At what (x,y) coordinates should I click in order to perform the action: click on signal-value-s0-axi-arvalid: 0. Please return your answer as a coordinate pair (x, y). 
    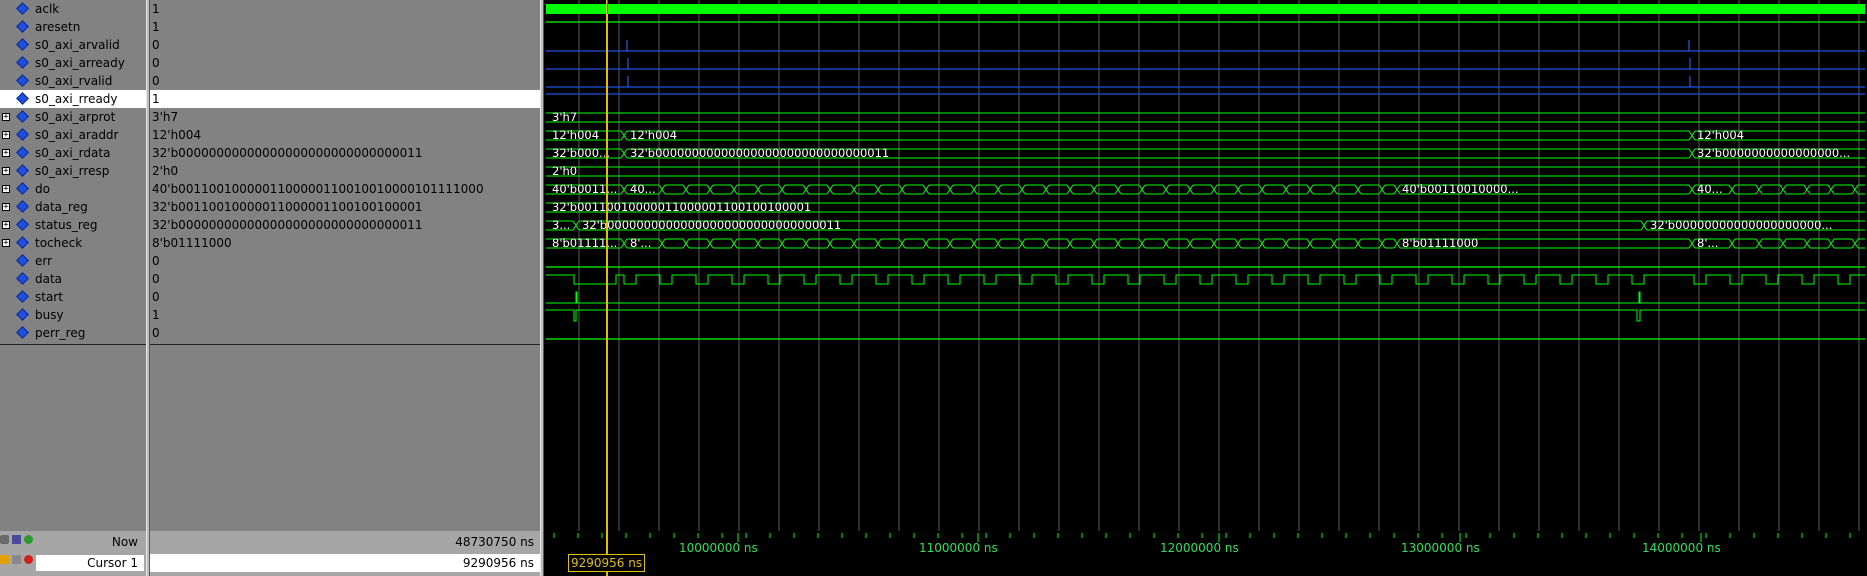
    Looking at the image, I should click on (156, 45).